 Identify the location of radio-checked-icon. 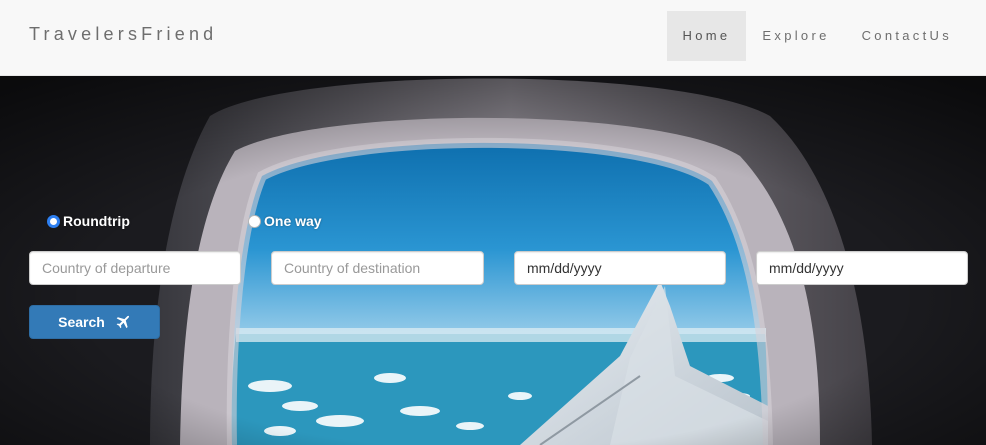
(53, 221).